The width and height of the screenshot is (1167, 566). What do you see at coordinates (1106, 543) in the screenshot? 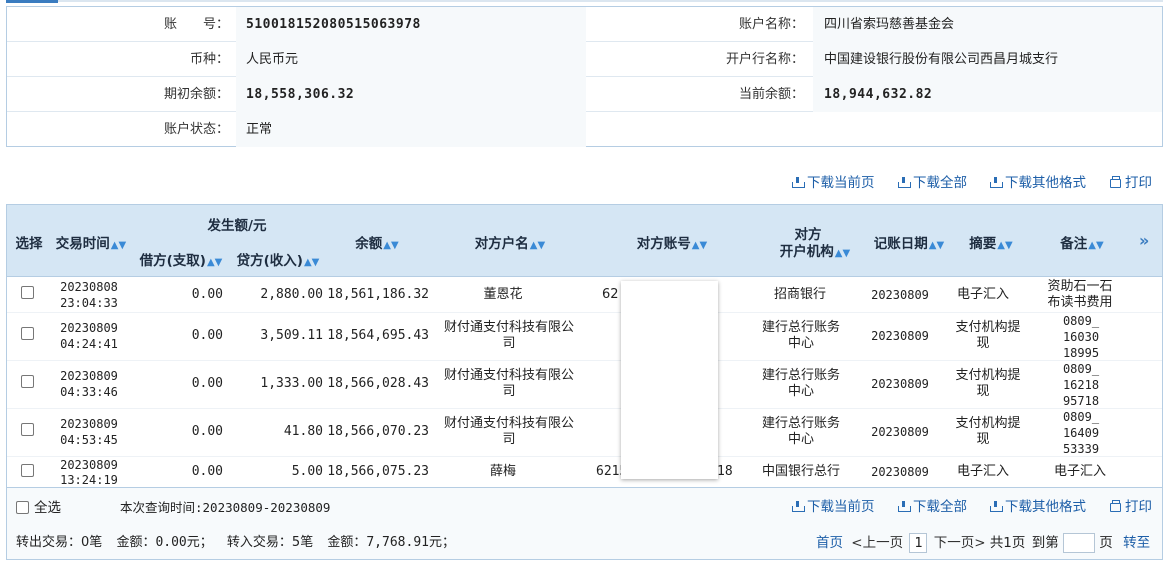
I see `page-unit: 页` at bounding box center [1106, 543].